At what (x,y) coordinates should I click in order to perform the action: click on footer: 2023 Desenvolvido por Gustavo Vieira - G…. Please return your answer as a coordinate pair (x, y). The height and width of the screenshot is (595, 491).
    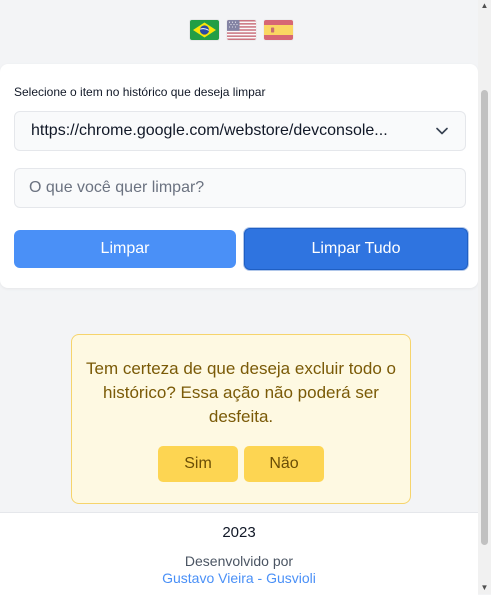
    Looking at the image, I should click on (239, 553).